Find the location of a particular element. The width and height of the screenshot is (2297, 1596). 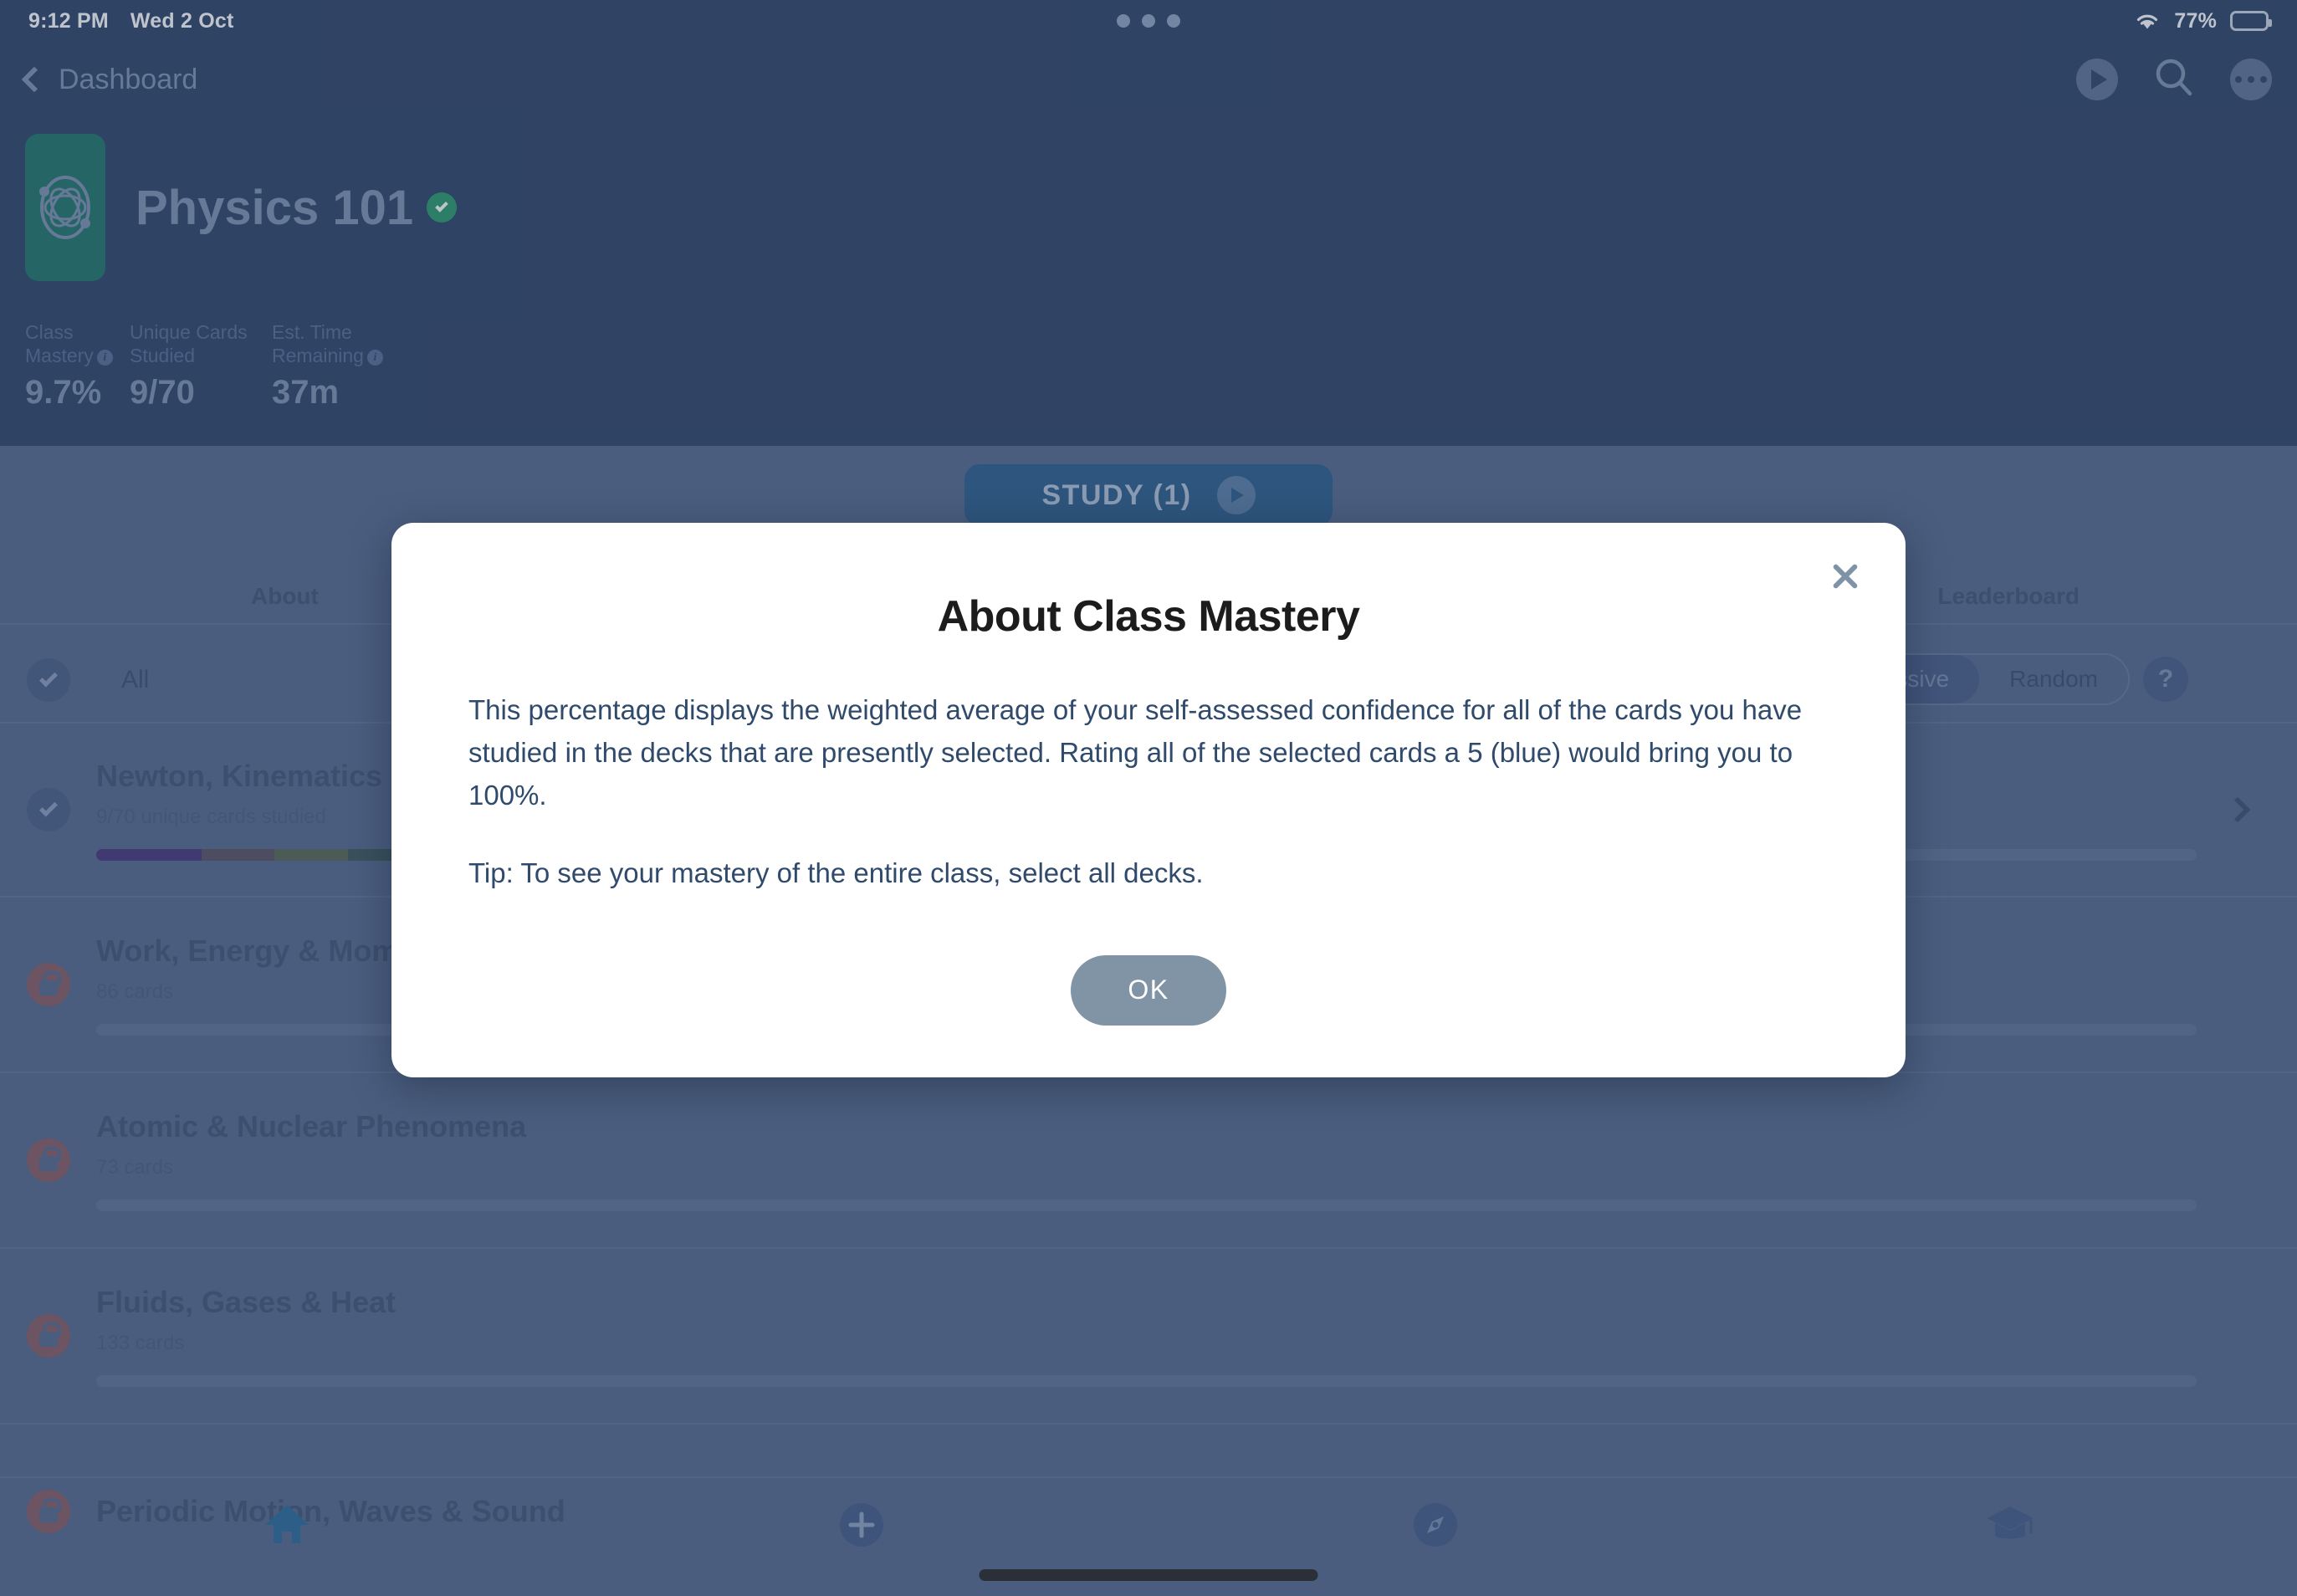

ok-button: OK is located at coordinates (1148, 990).